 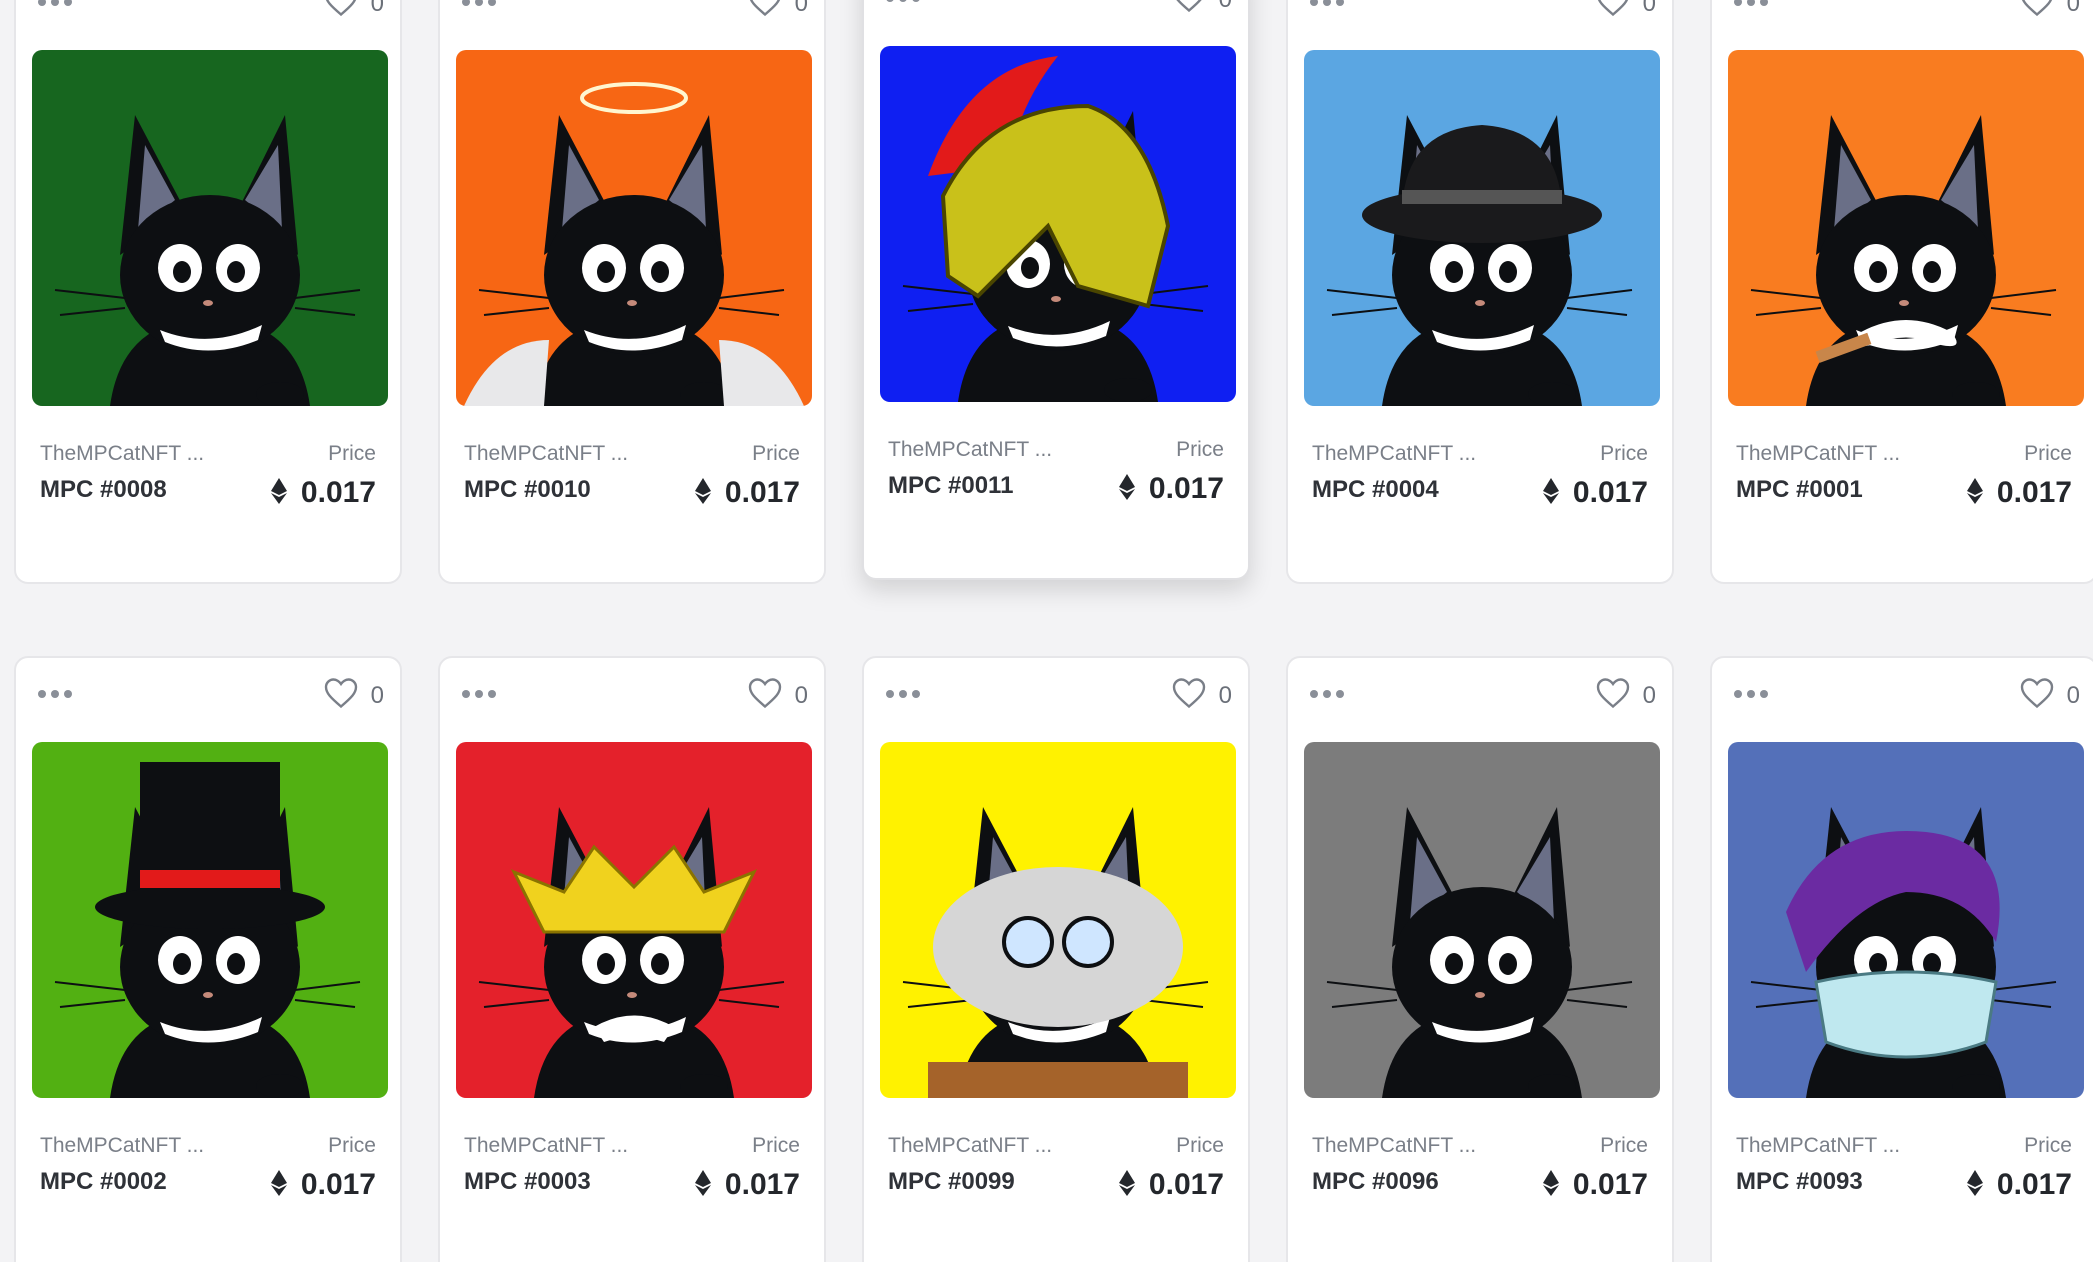 I want to click on nft-name: MPC #0099, so click(x=951, y=1182).